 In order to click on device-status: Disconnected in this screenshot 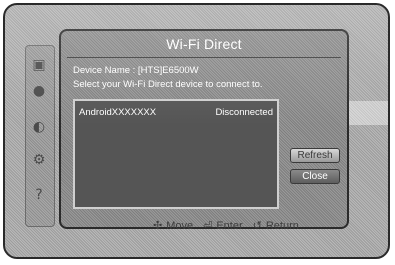, I will do `click(244, 112)`.